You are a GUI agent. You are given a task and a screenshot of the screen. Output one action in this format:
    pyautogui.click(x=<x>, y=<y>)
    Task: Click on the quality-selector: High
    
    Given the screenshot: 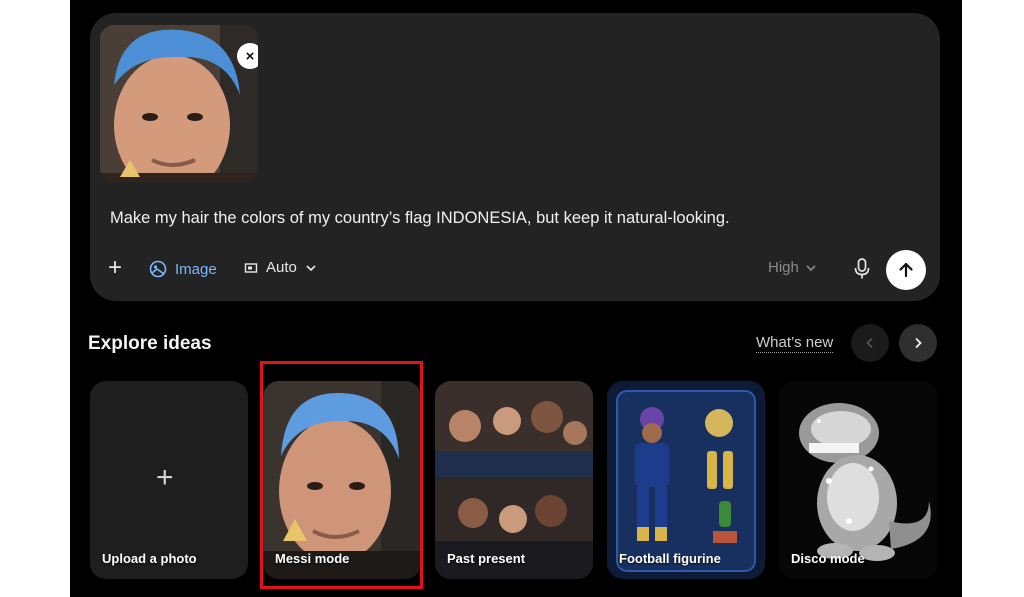 What is the action you would take?
    pyautogui.click(x=792, y=267)
    